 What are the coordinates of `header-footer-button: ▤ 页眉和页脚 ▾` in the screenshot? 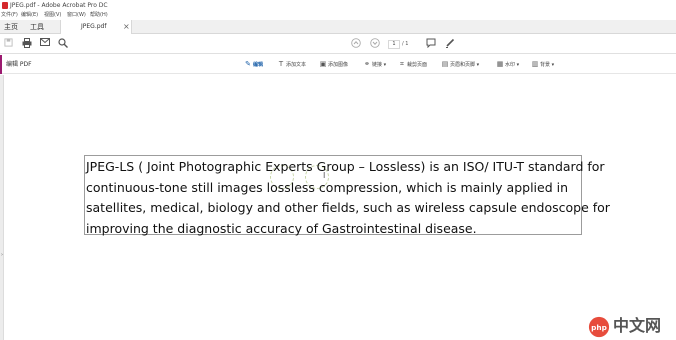 It's located at (460, 64).